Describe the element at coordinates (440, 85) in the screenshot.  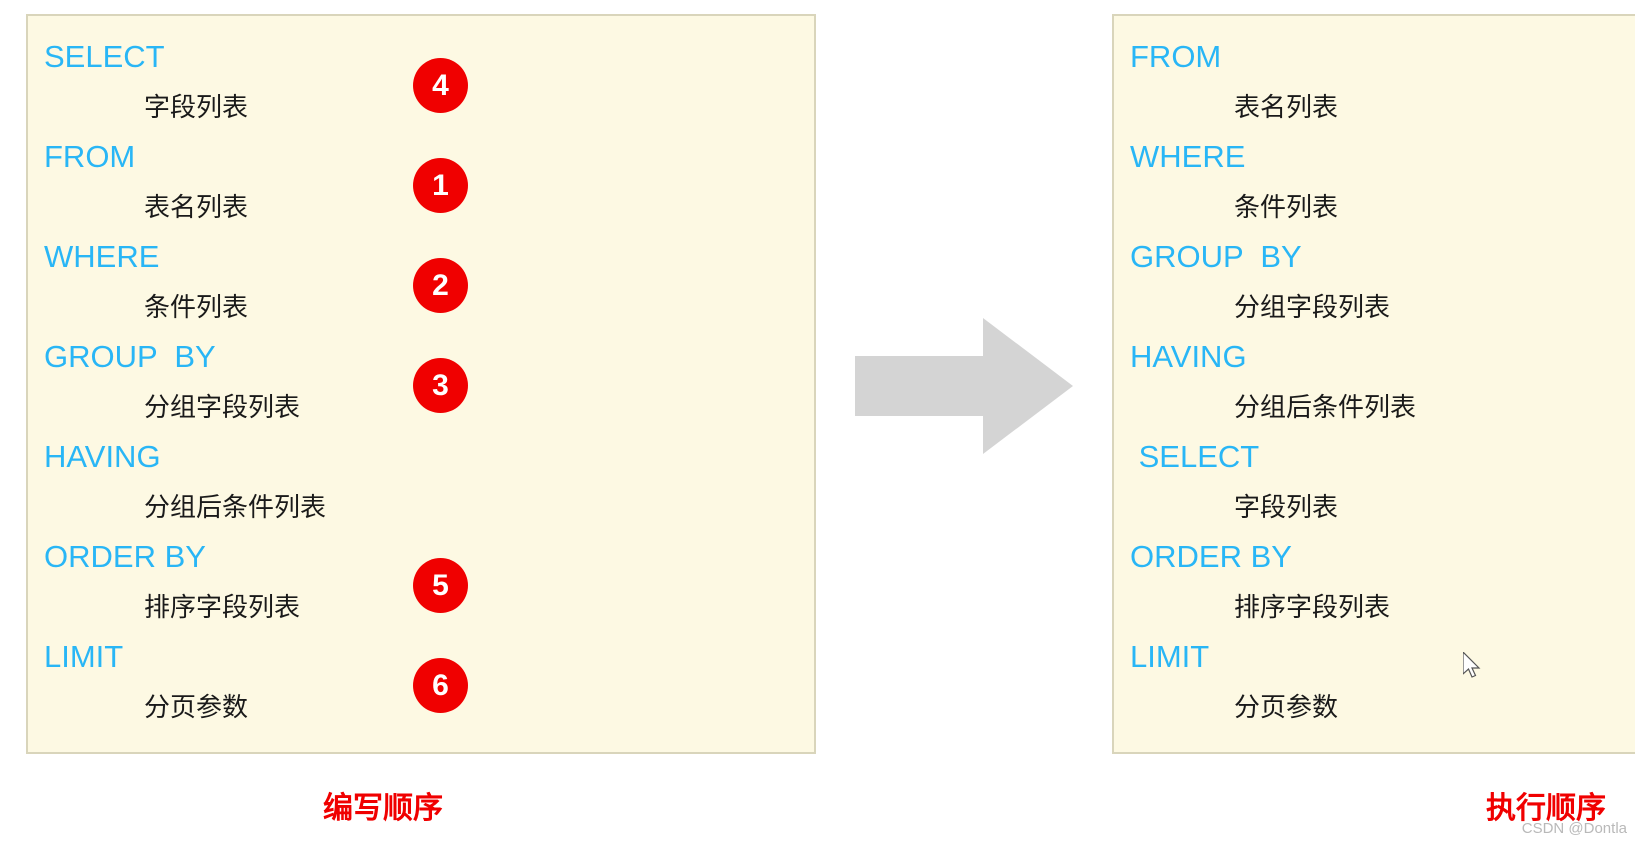
I see `order-badge-4: 4` at that location.